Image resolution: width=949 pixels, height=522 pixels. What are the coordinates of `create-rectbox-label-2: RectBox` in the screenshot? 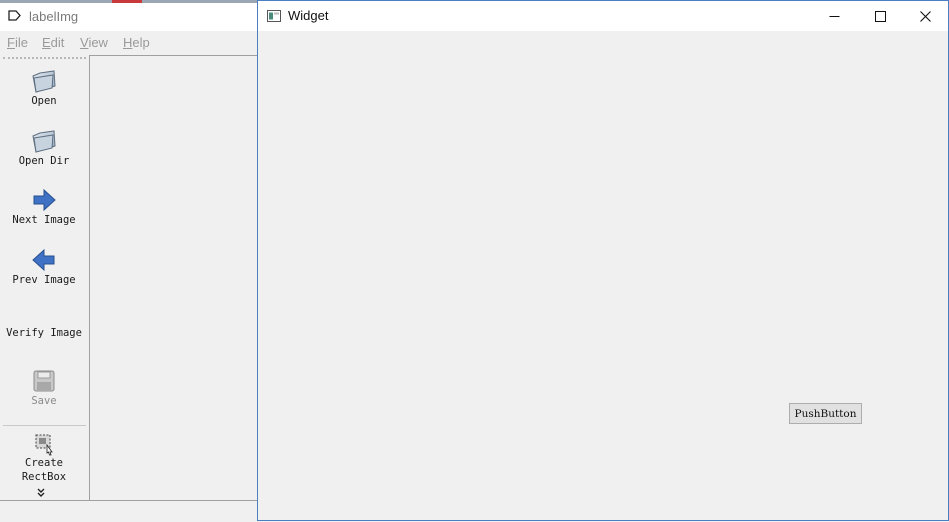 It's located at (44, 477).